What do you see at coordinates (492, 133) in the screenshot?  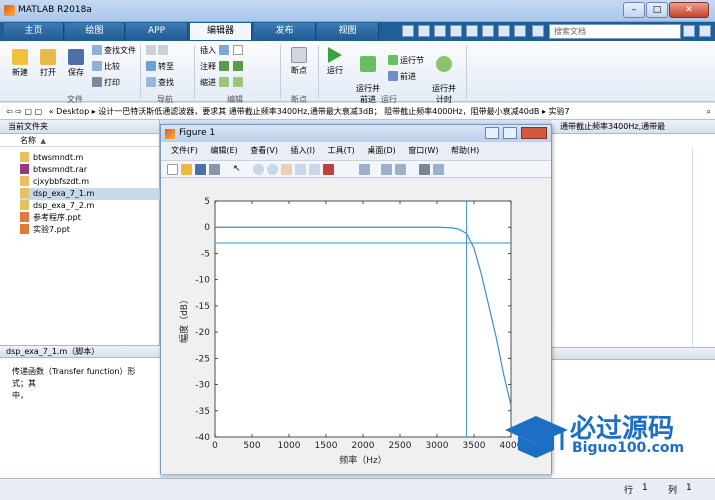 I see `figure-minimize-button` at bounding box center [492, 133].